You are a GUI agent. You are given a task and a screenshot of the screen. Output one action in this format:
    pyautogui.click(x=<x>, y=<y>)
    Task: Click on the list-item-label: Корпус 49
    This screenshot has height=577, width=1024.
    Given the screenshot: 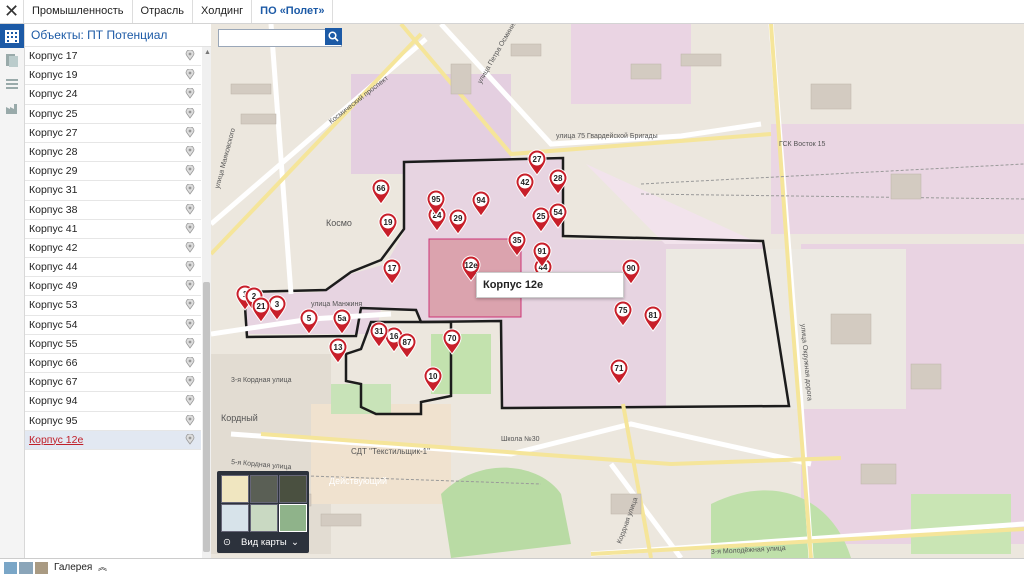 What is the action you would take?
    pyautogui.click(x=53, y=286)
    